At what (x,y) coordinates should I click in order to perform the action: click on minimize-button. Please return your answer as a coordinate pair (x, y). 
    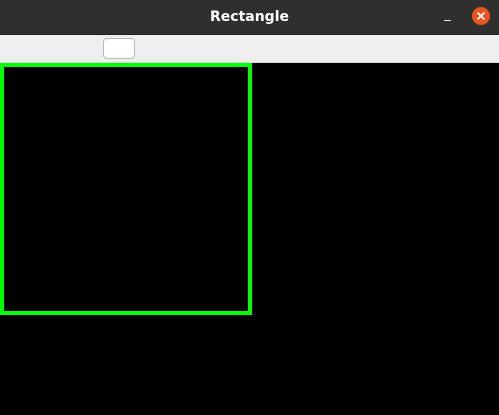
    Looking at the image, I should click on (448, 17).